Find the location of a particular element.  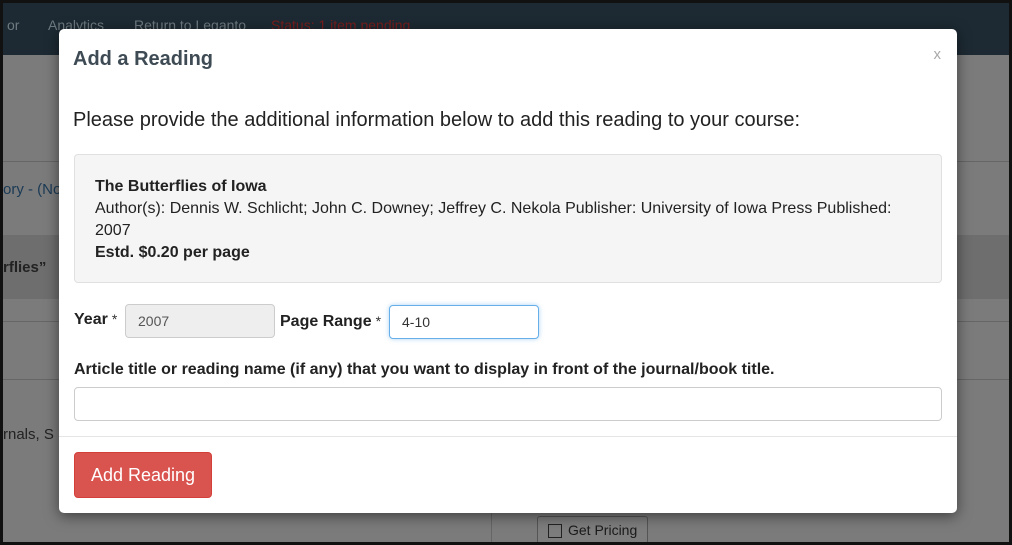

year-label: Year * is located at coordinates (95, 320).